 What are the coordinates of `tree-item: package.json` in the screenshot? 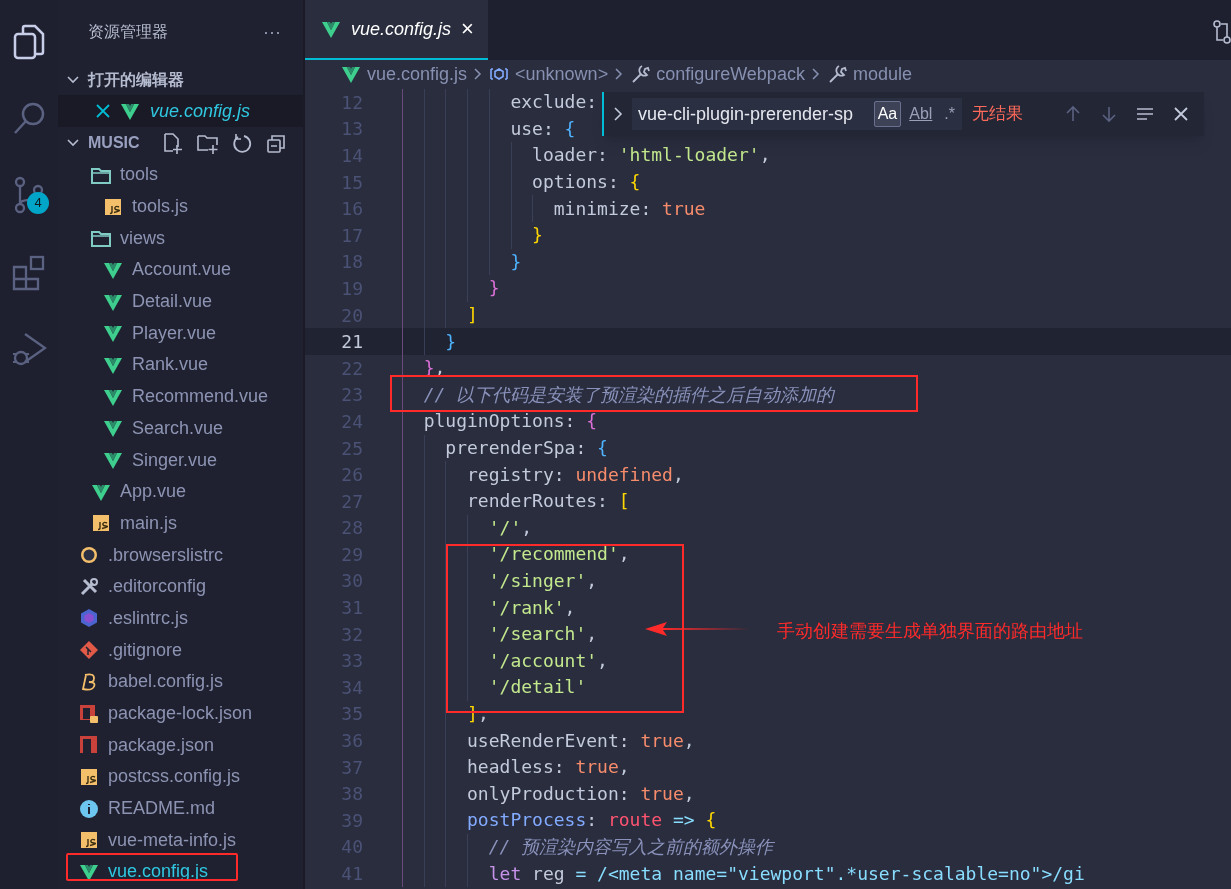 It's located at (180, 745).